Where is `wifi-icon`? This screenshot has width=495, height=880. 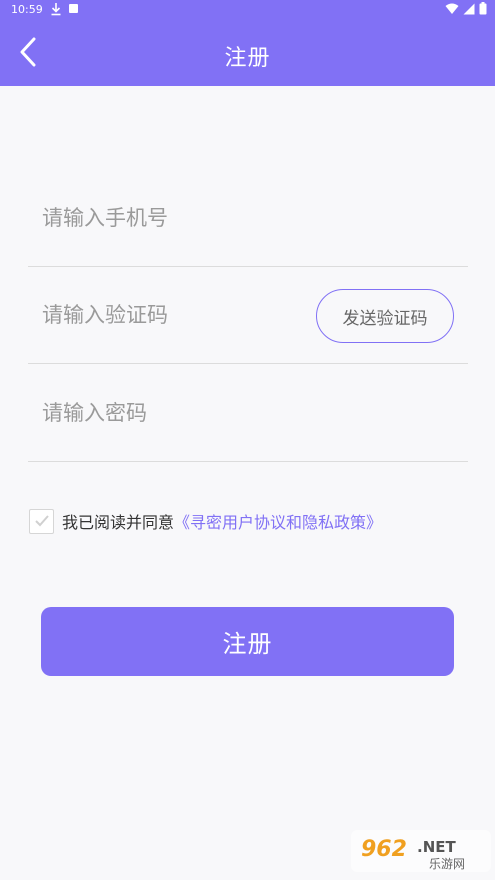
wifi-icon is located at coordinates (452, 8).